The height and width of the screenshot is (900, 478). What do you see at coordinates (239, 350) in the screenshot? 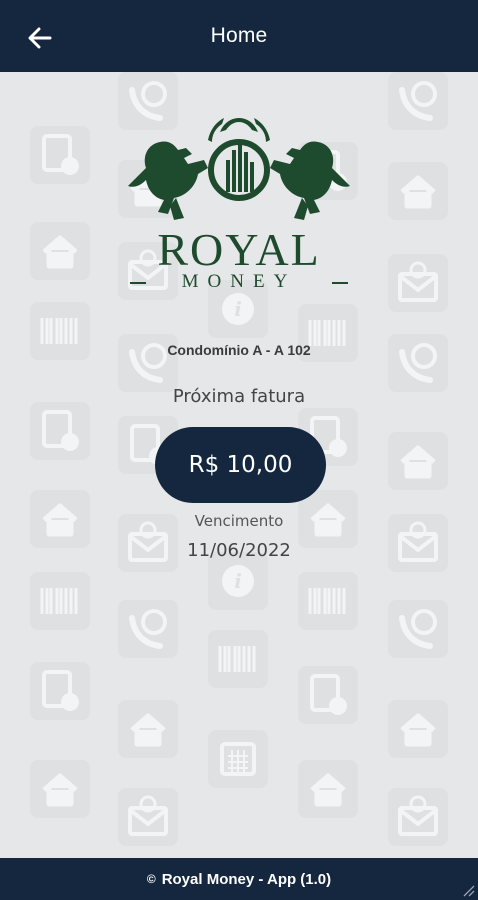
I see `condo-unit-label: Condomínio A - A 102` at bounding box center [239, 350].